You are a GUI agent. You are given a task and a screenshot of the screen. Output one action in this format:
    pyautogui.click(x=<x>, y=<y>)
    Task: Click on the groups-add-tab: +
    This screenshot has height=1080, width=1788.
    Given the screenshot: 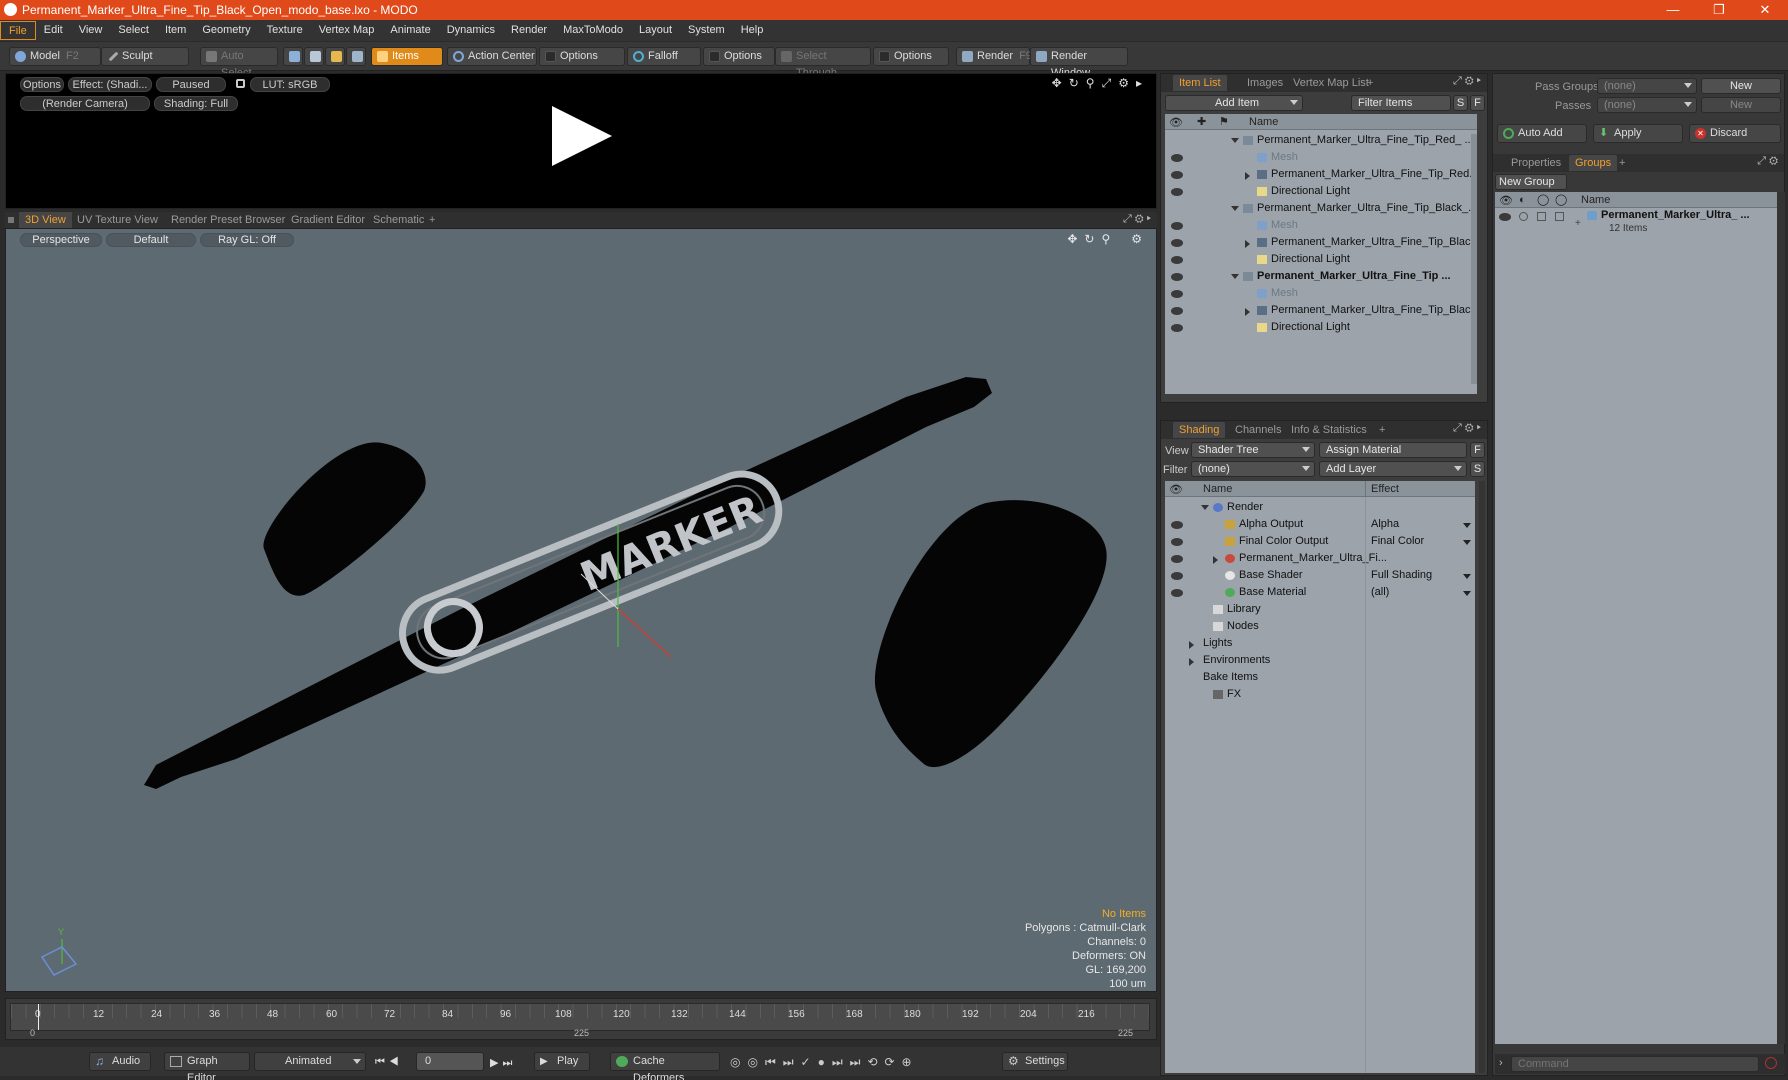 What is the action you would take?
    pyautogui.click(x=1622, y=163)
    